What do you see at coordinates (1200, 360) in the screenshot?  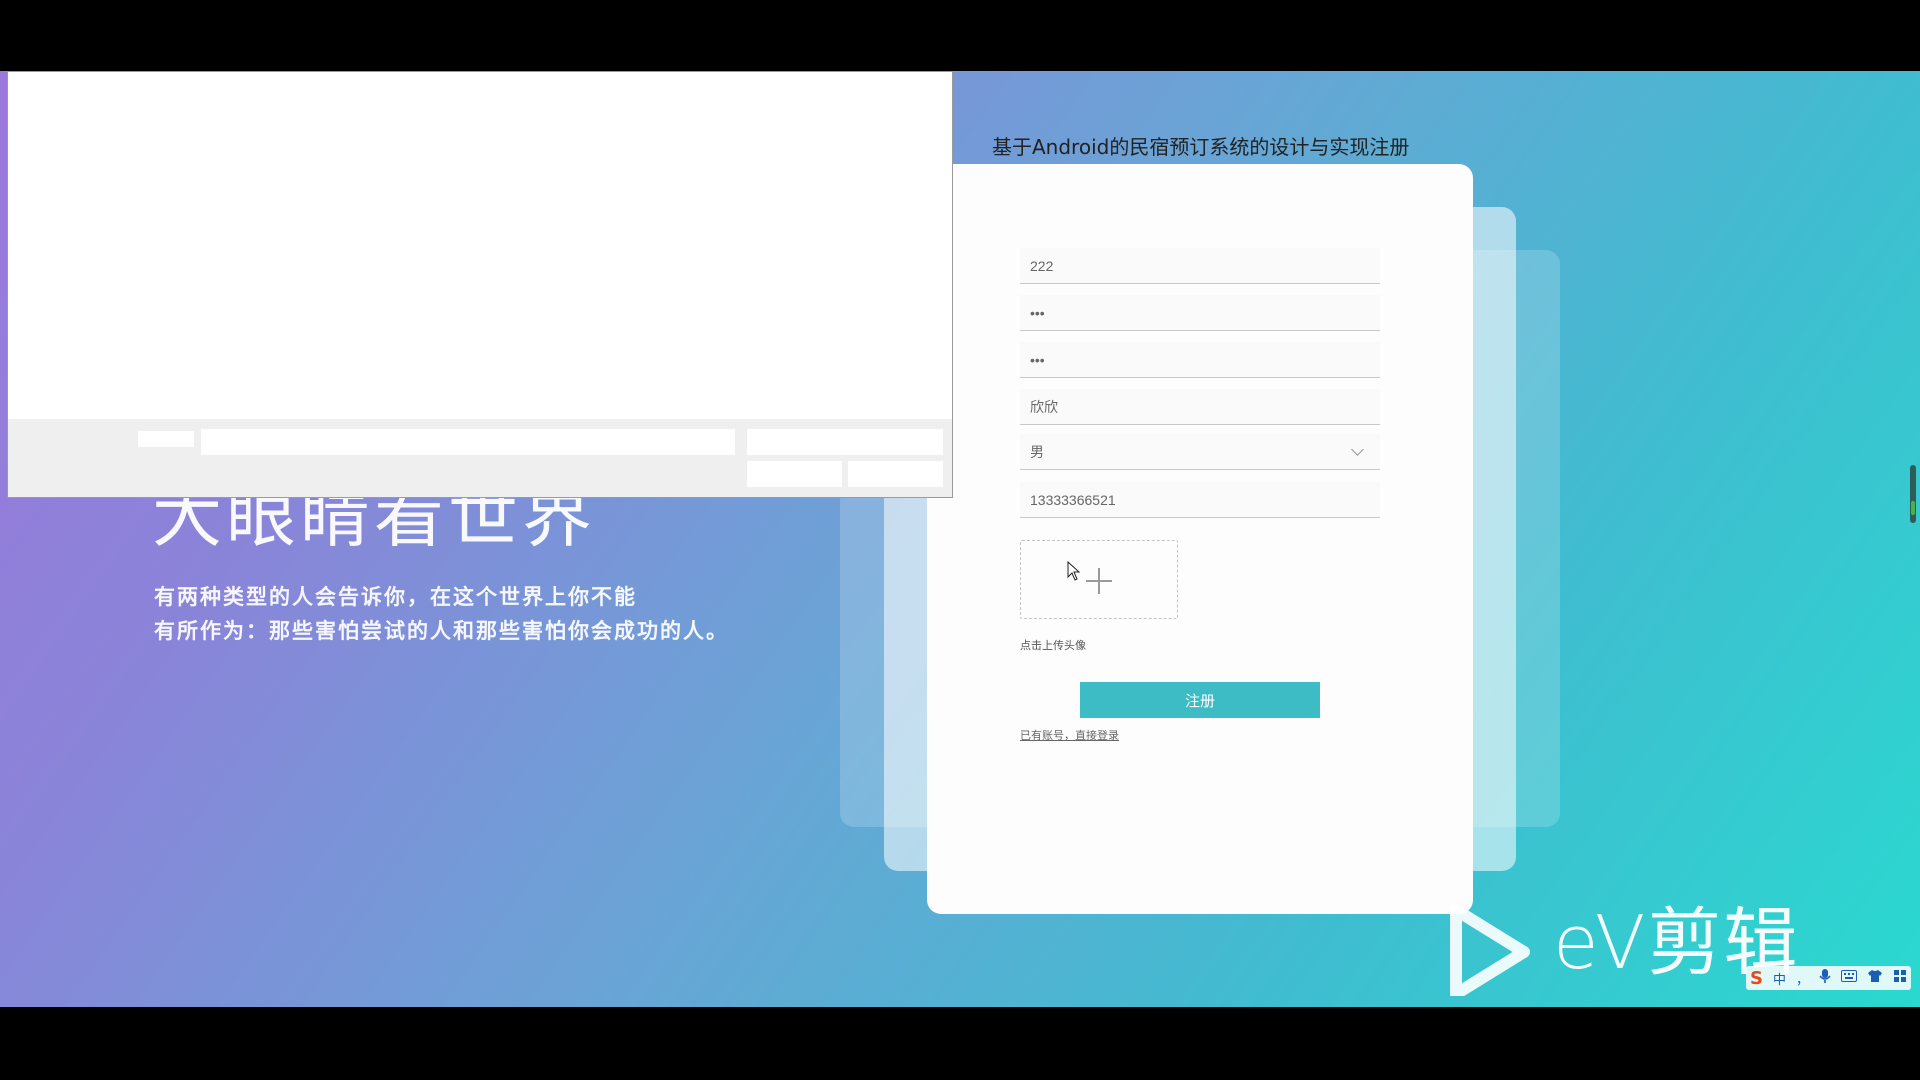 I see `confirm-password-input` at bounding box center [1200, 360].